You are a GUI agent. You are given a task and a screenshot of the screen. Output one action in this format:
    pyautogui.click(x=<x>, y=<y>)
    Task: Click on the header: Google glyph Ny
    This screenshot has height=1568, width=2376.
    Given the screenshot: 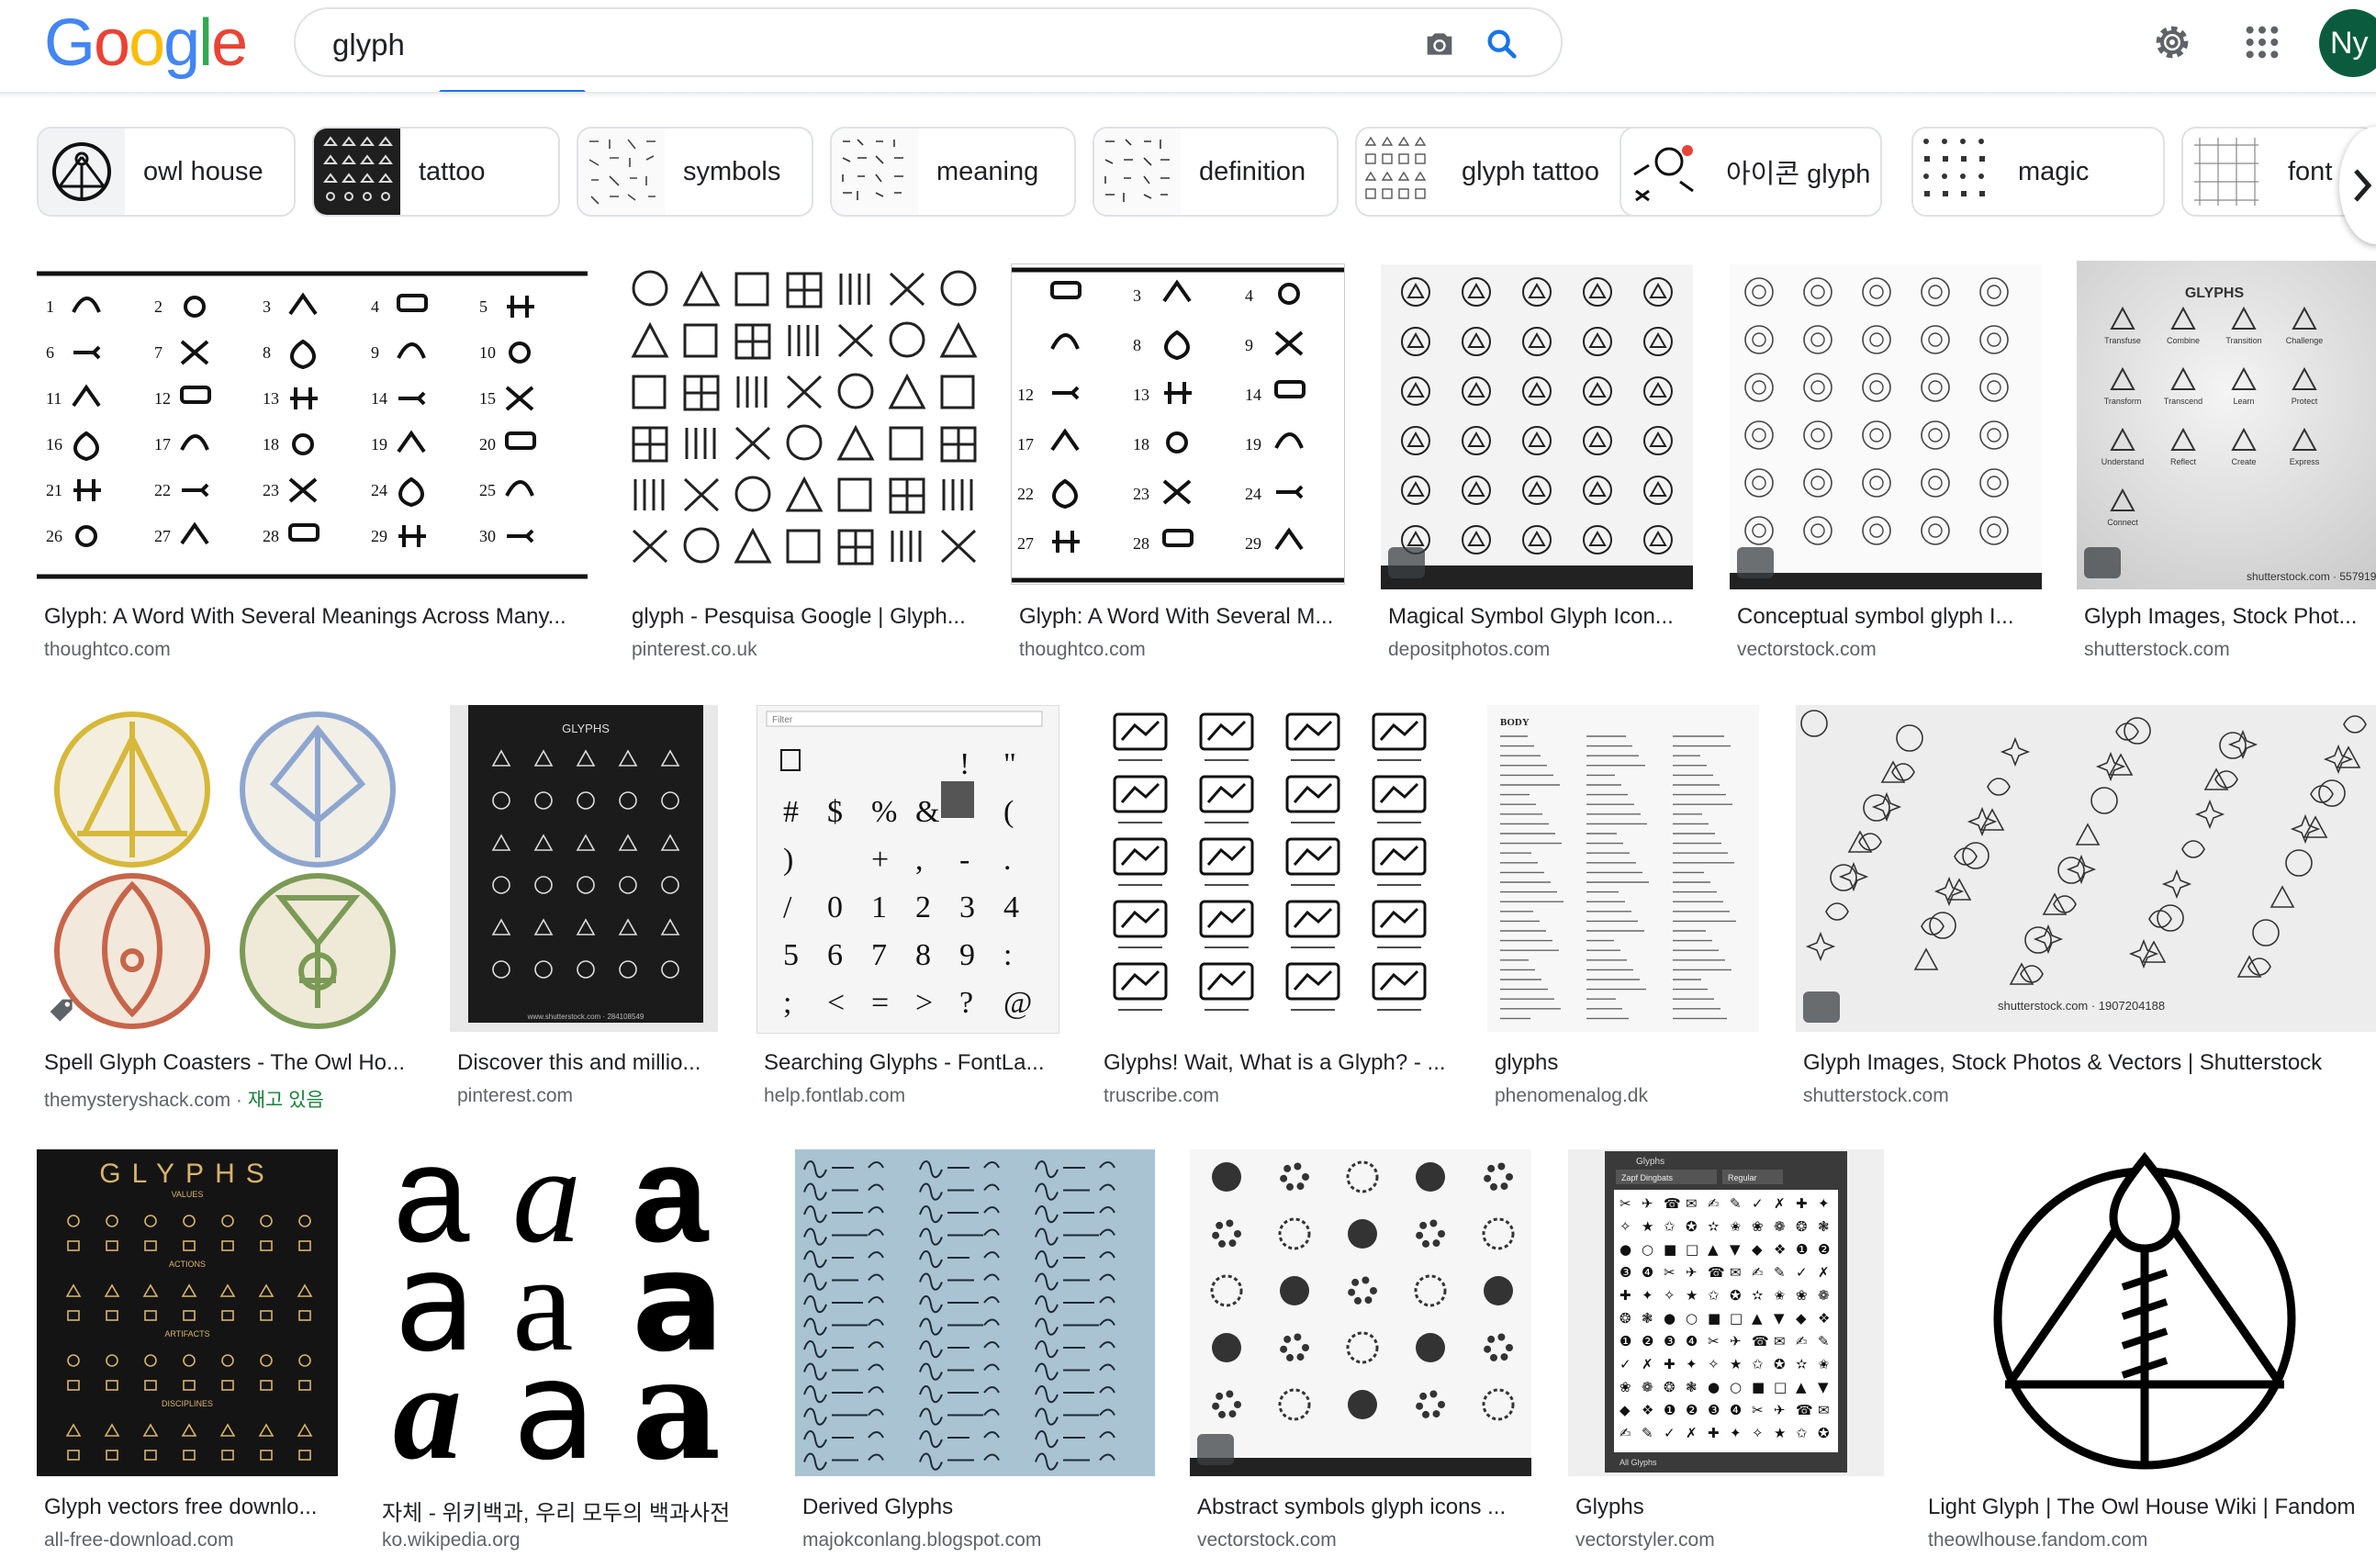 What is the action you would take?
    pyautogui.click(x=1188, y=46)
    